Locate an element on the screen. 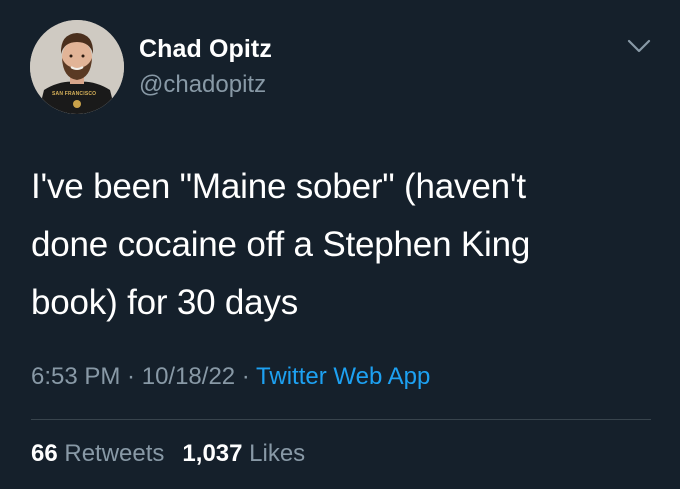 Image resolution: width=680 pixels, height=489 pixels. avatar-image is located at coordinates (77, 67).